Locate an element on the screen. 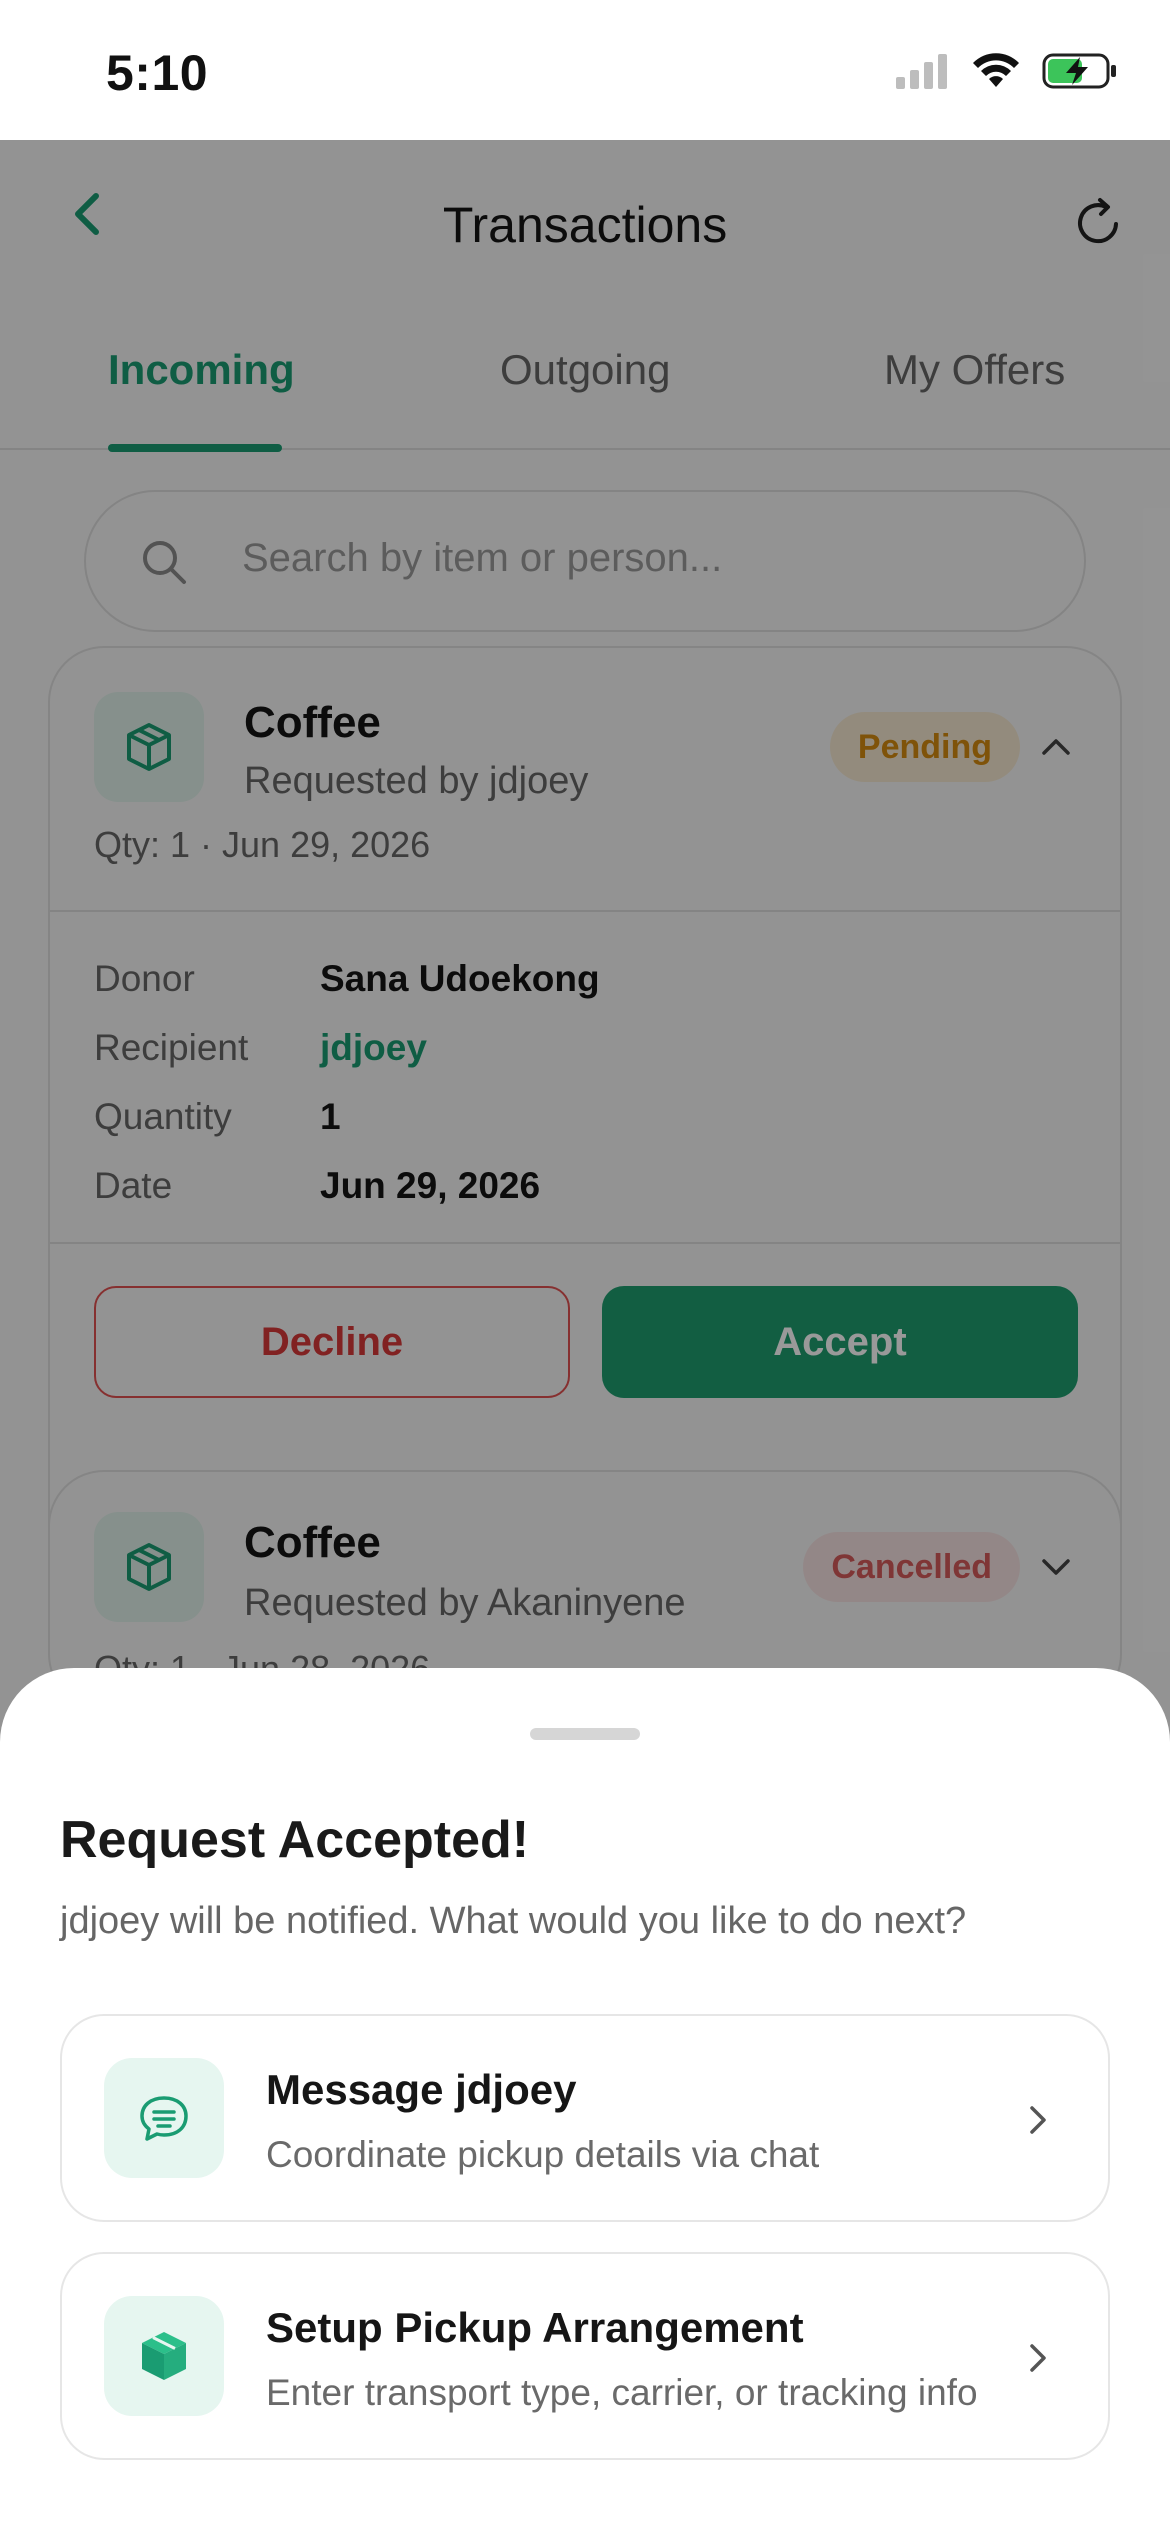  battery-charging-icon is located at coordinates (1079, 71).